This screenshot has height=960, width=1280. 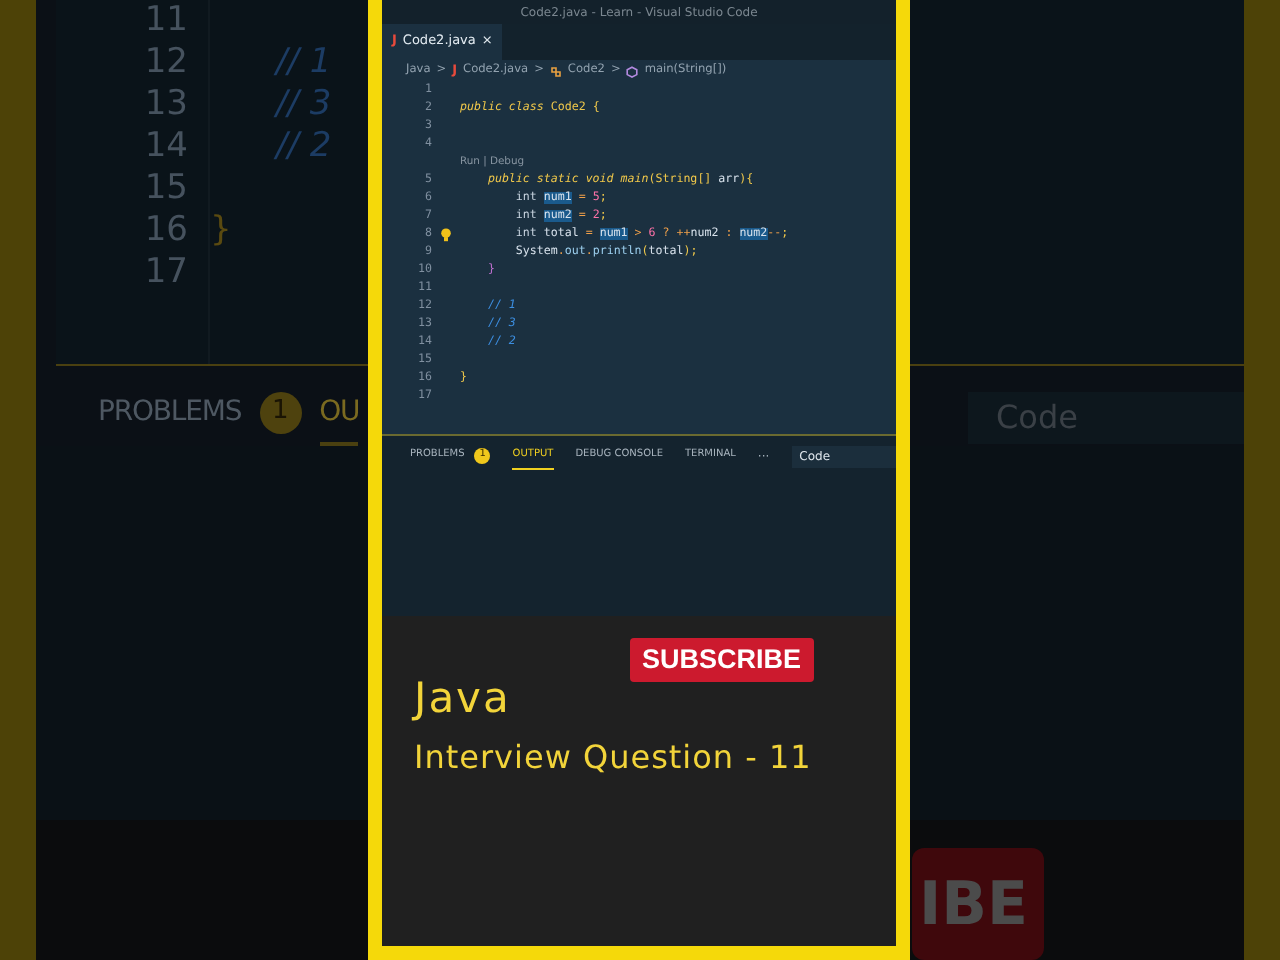 What do you see at coordinates (166, 63) in the screenshot?
I see `line-number: 12` at bounding box center [166, 63].